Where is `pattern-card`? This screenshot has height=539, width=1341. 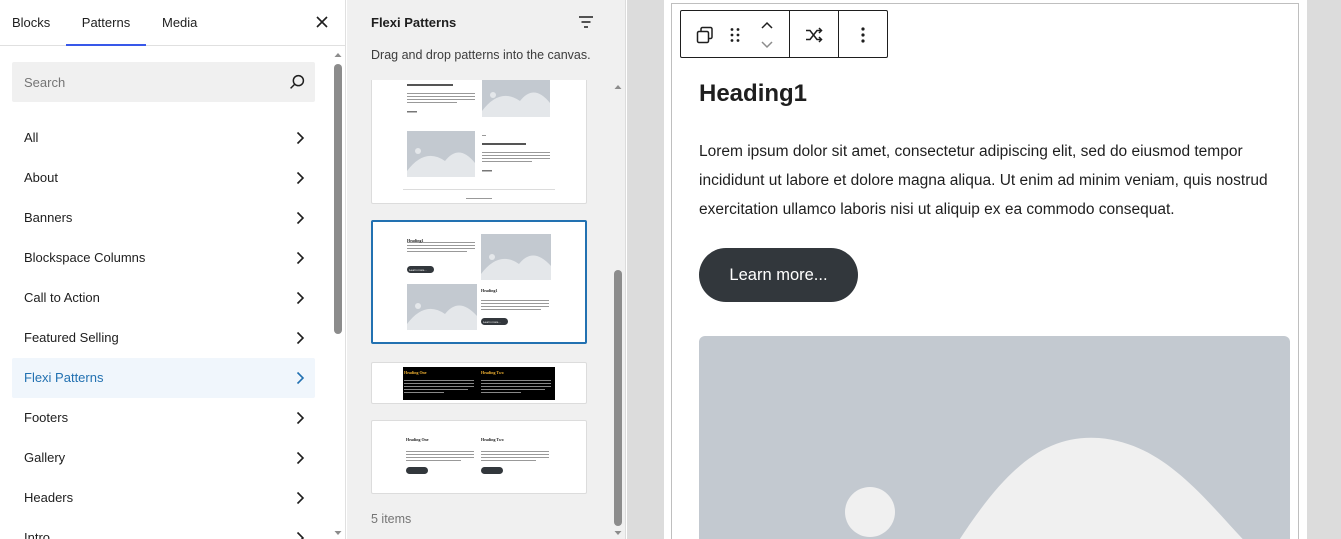
pattern-card is located at coordinates (479, 142).